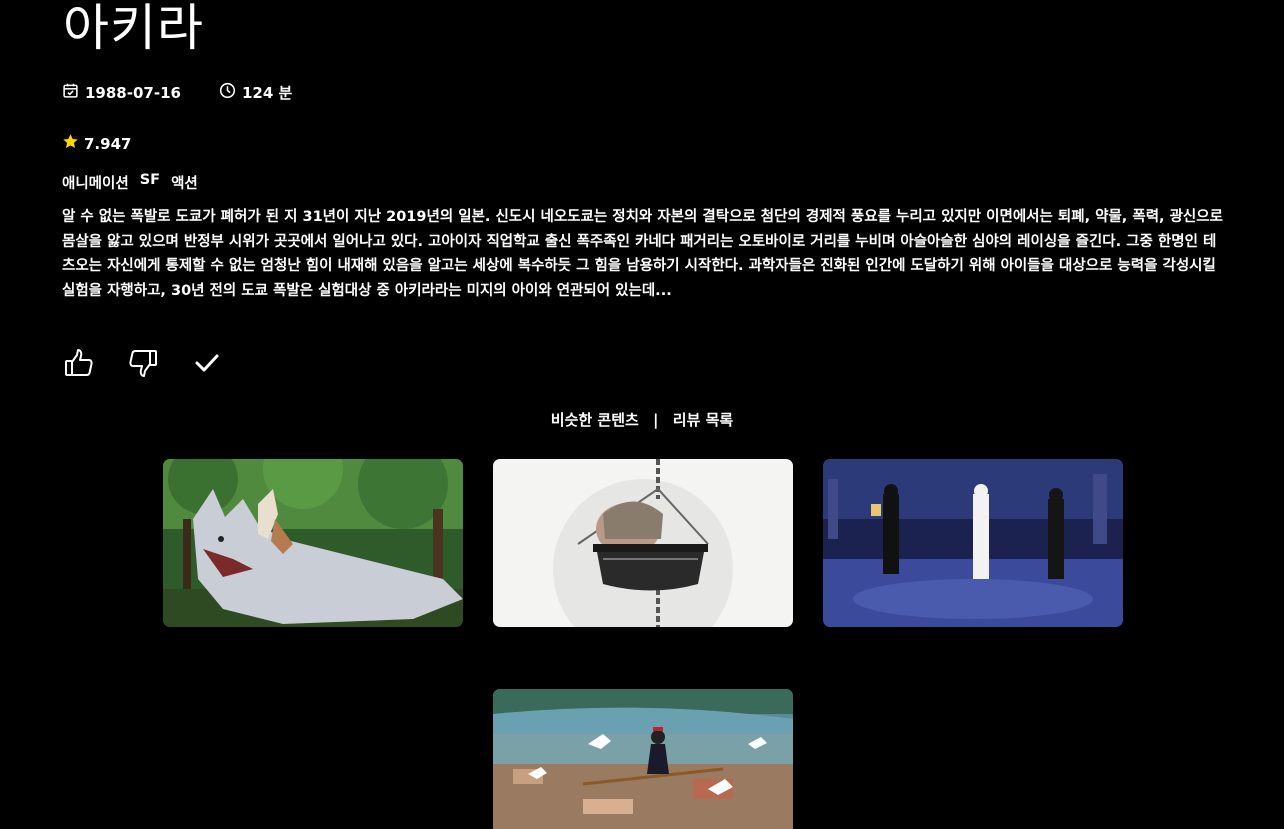  I want to click on poster-image-dancers, so click(973, 543).